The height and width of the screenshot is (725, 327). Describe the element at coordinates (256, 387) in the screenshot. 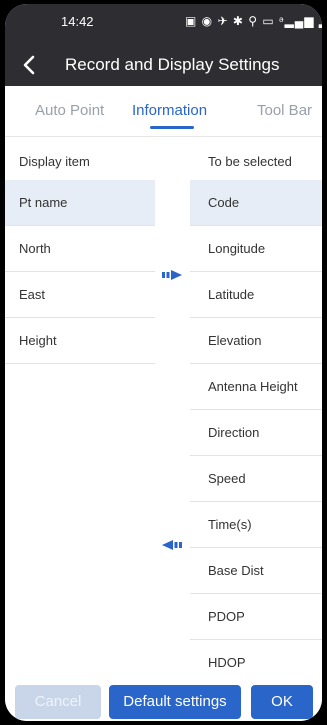

I see `candidate-row: Antenna Height` at that location.